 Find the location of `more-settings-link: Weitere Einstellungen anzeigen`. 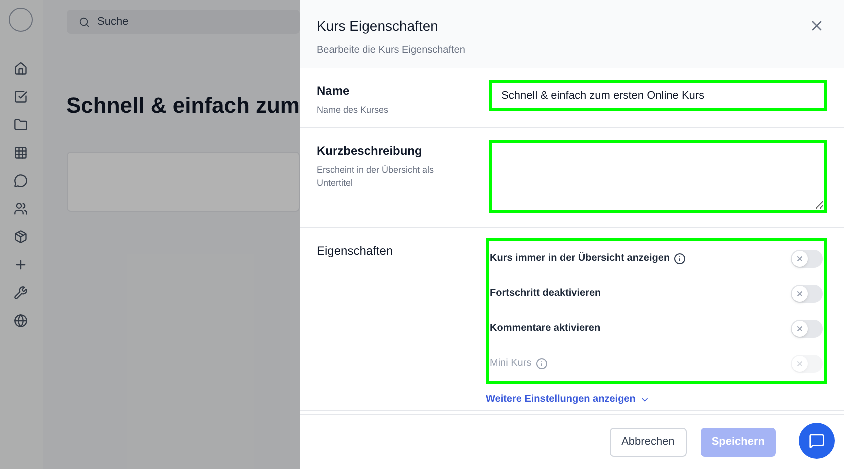

more-settings-link: Weitere Einstellungen anzeigen is located at coordinates (656, 399).